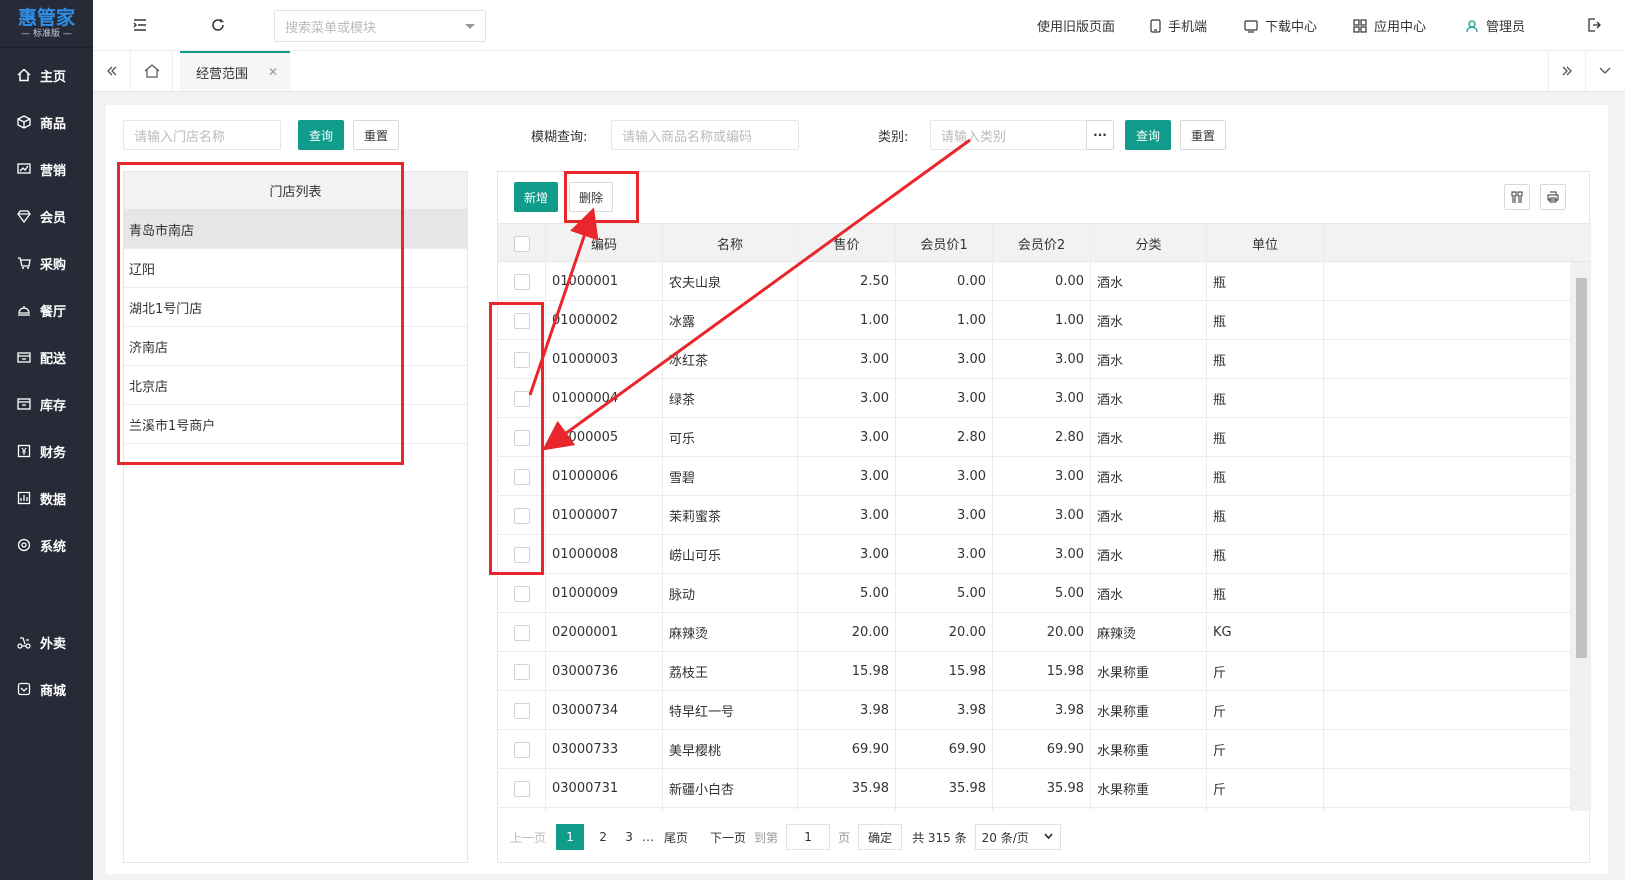  What do you see at coordinates (730, 243) in the screenshot?
I see `column-header: 名称` at bounding box center [730, 243].